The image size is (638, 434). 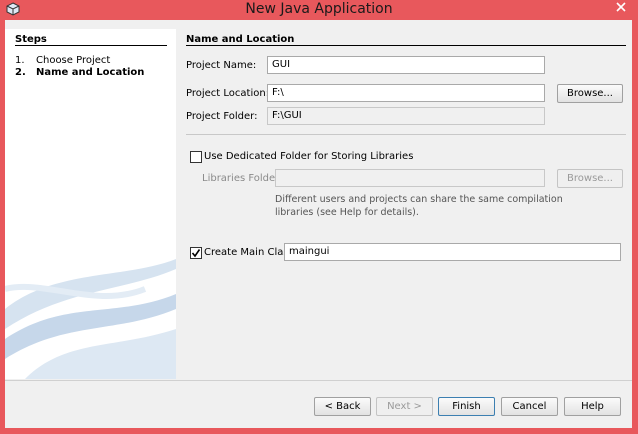 What do you see at coordinates (73, 60) in the screenshot?
I see `step-label: Choose Project` at bounding box center [73, 60].